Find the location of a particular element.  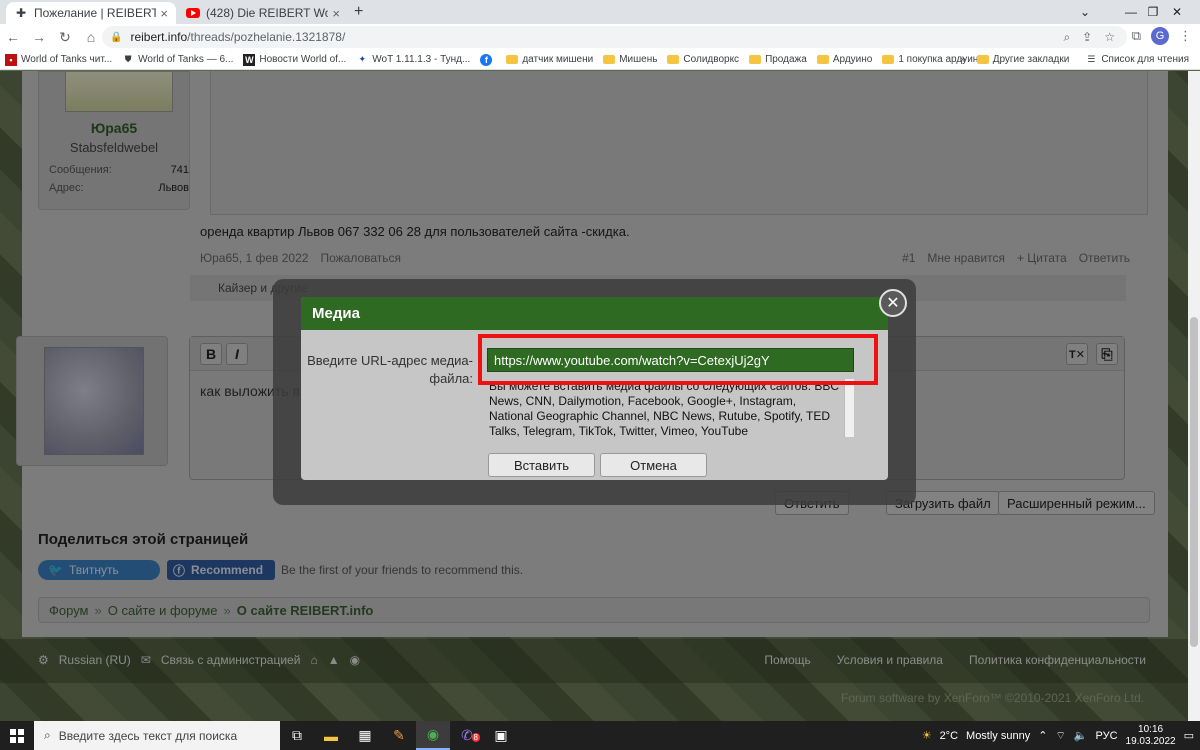

cancel-button: Отмена is located at coordinates (653, 465).